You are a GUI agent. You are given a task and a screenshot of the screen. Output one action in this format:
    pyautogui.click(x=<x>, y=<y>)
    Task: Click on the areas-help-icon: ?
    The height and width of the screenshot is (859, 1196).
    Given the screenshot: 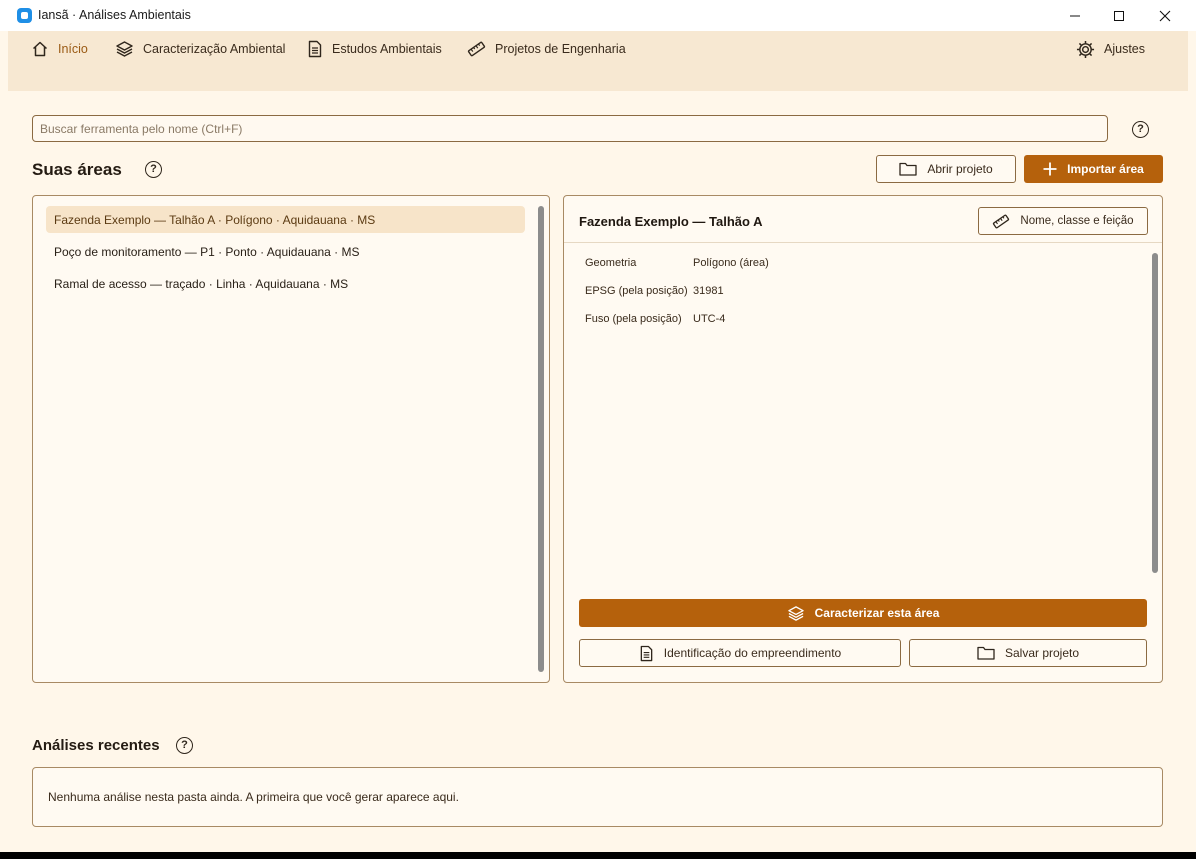 What is the action you would take?
    pyautogui.click(x=153, y=169)
    